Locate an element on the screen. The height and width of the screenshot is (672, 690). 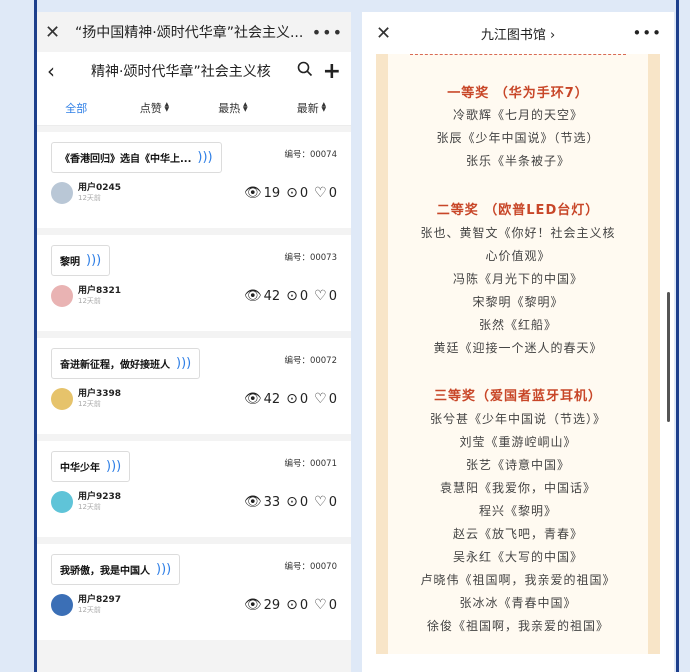
account-title: 九江图书馆 › is located at coordinates (518, 33).